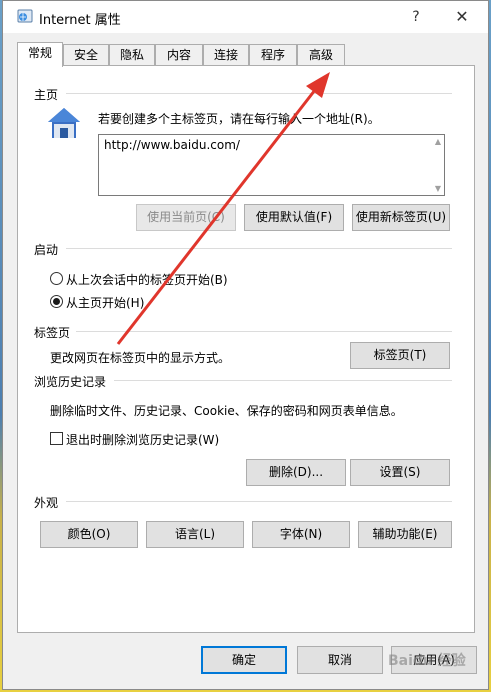 Image resolution: width=491 pixels, height=692 pixels. I want to click on title-bar: Internet 属性 ? ✕, so click(245, 17).